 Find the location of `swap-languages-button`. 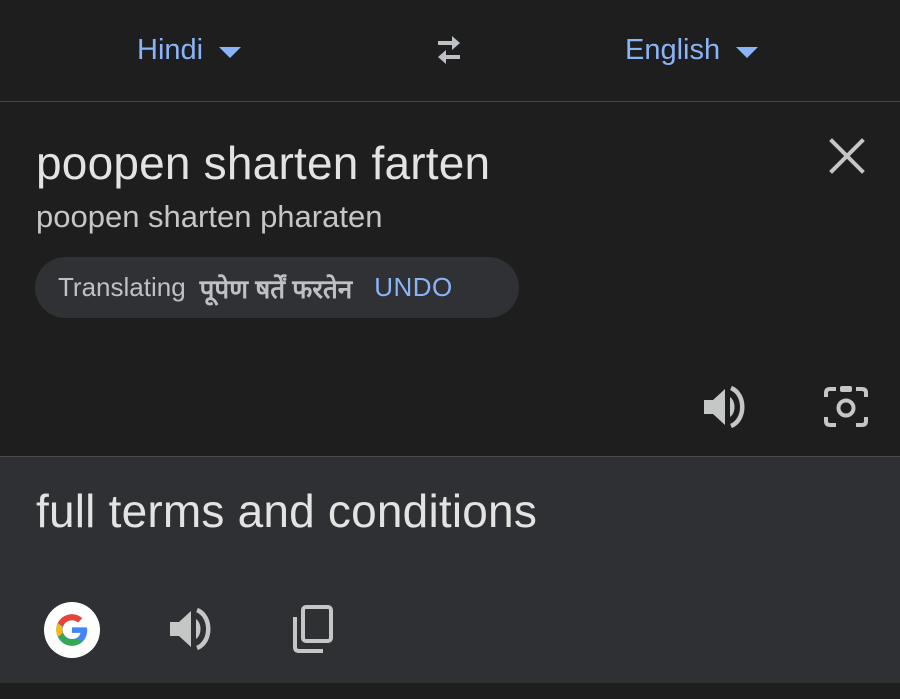

swap-languages-button is located at coordinates (449, 50).